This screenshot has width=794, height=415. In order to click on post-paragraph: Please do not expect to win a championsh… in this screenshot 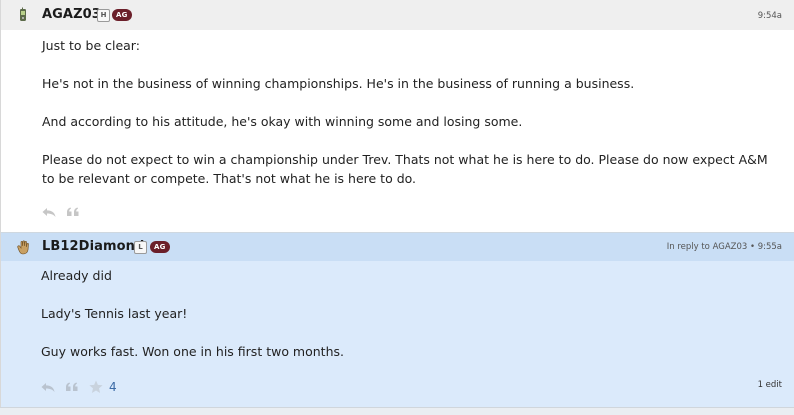, I will do `click(407, 169)`.